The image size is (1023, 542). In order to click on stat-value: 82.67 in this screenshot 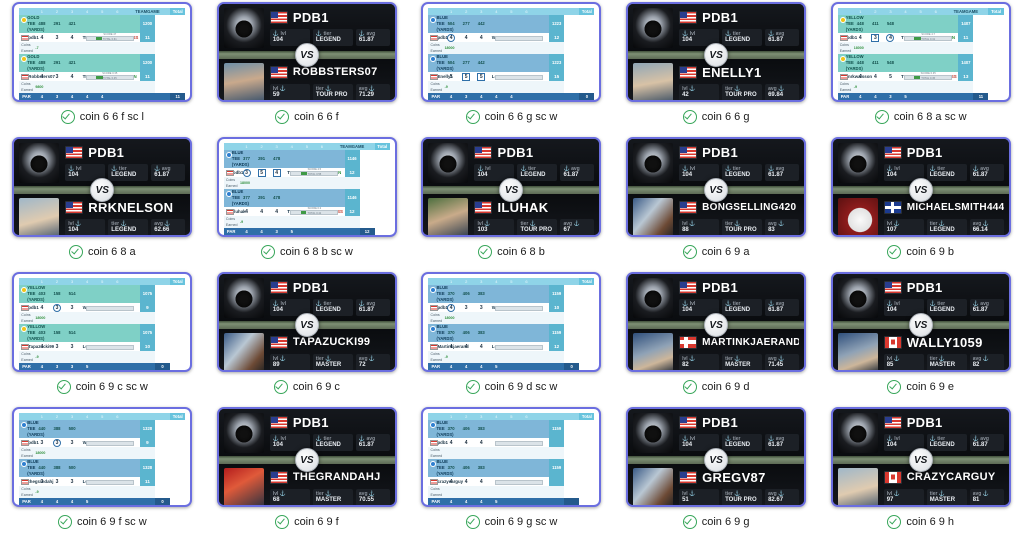, I will do `click(776, 500)`.